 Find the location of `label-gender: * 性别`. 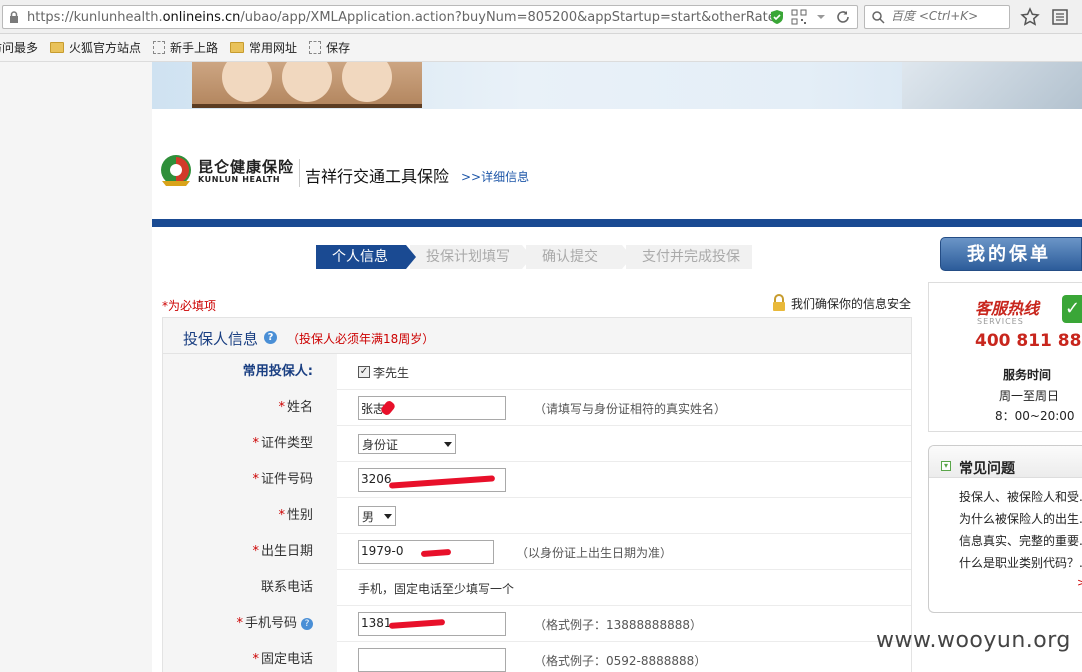

label-gender: * 性别 is located at coordinates (250, 516).